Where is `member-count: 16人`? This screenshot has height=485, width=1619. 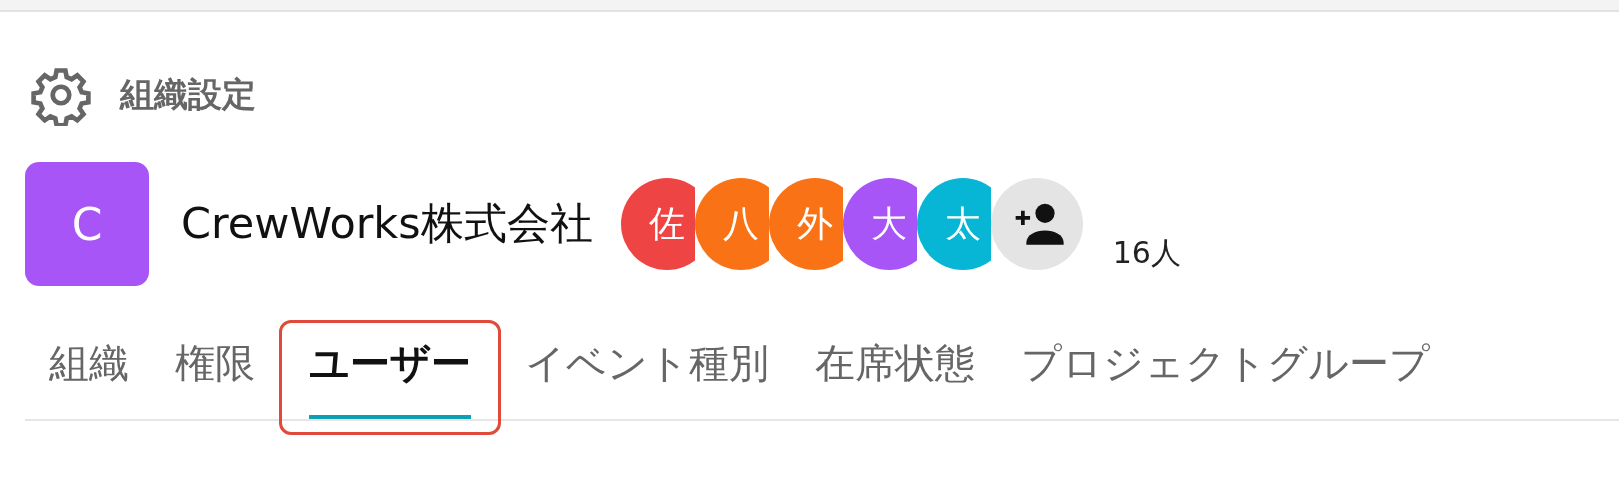 member-count: 16人 is located at coordinates (1146, 253).